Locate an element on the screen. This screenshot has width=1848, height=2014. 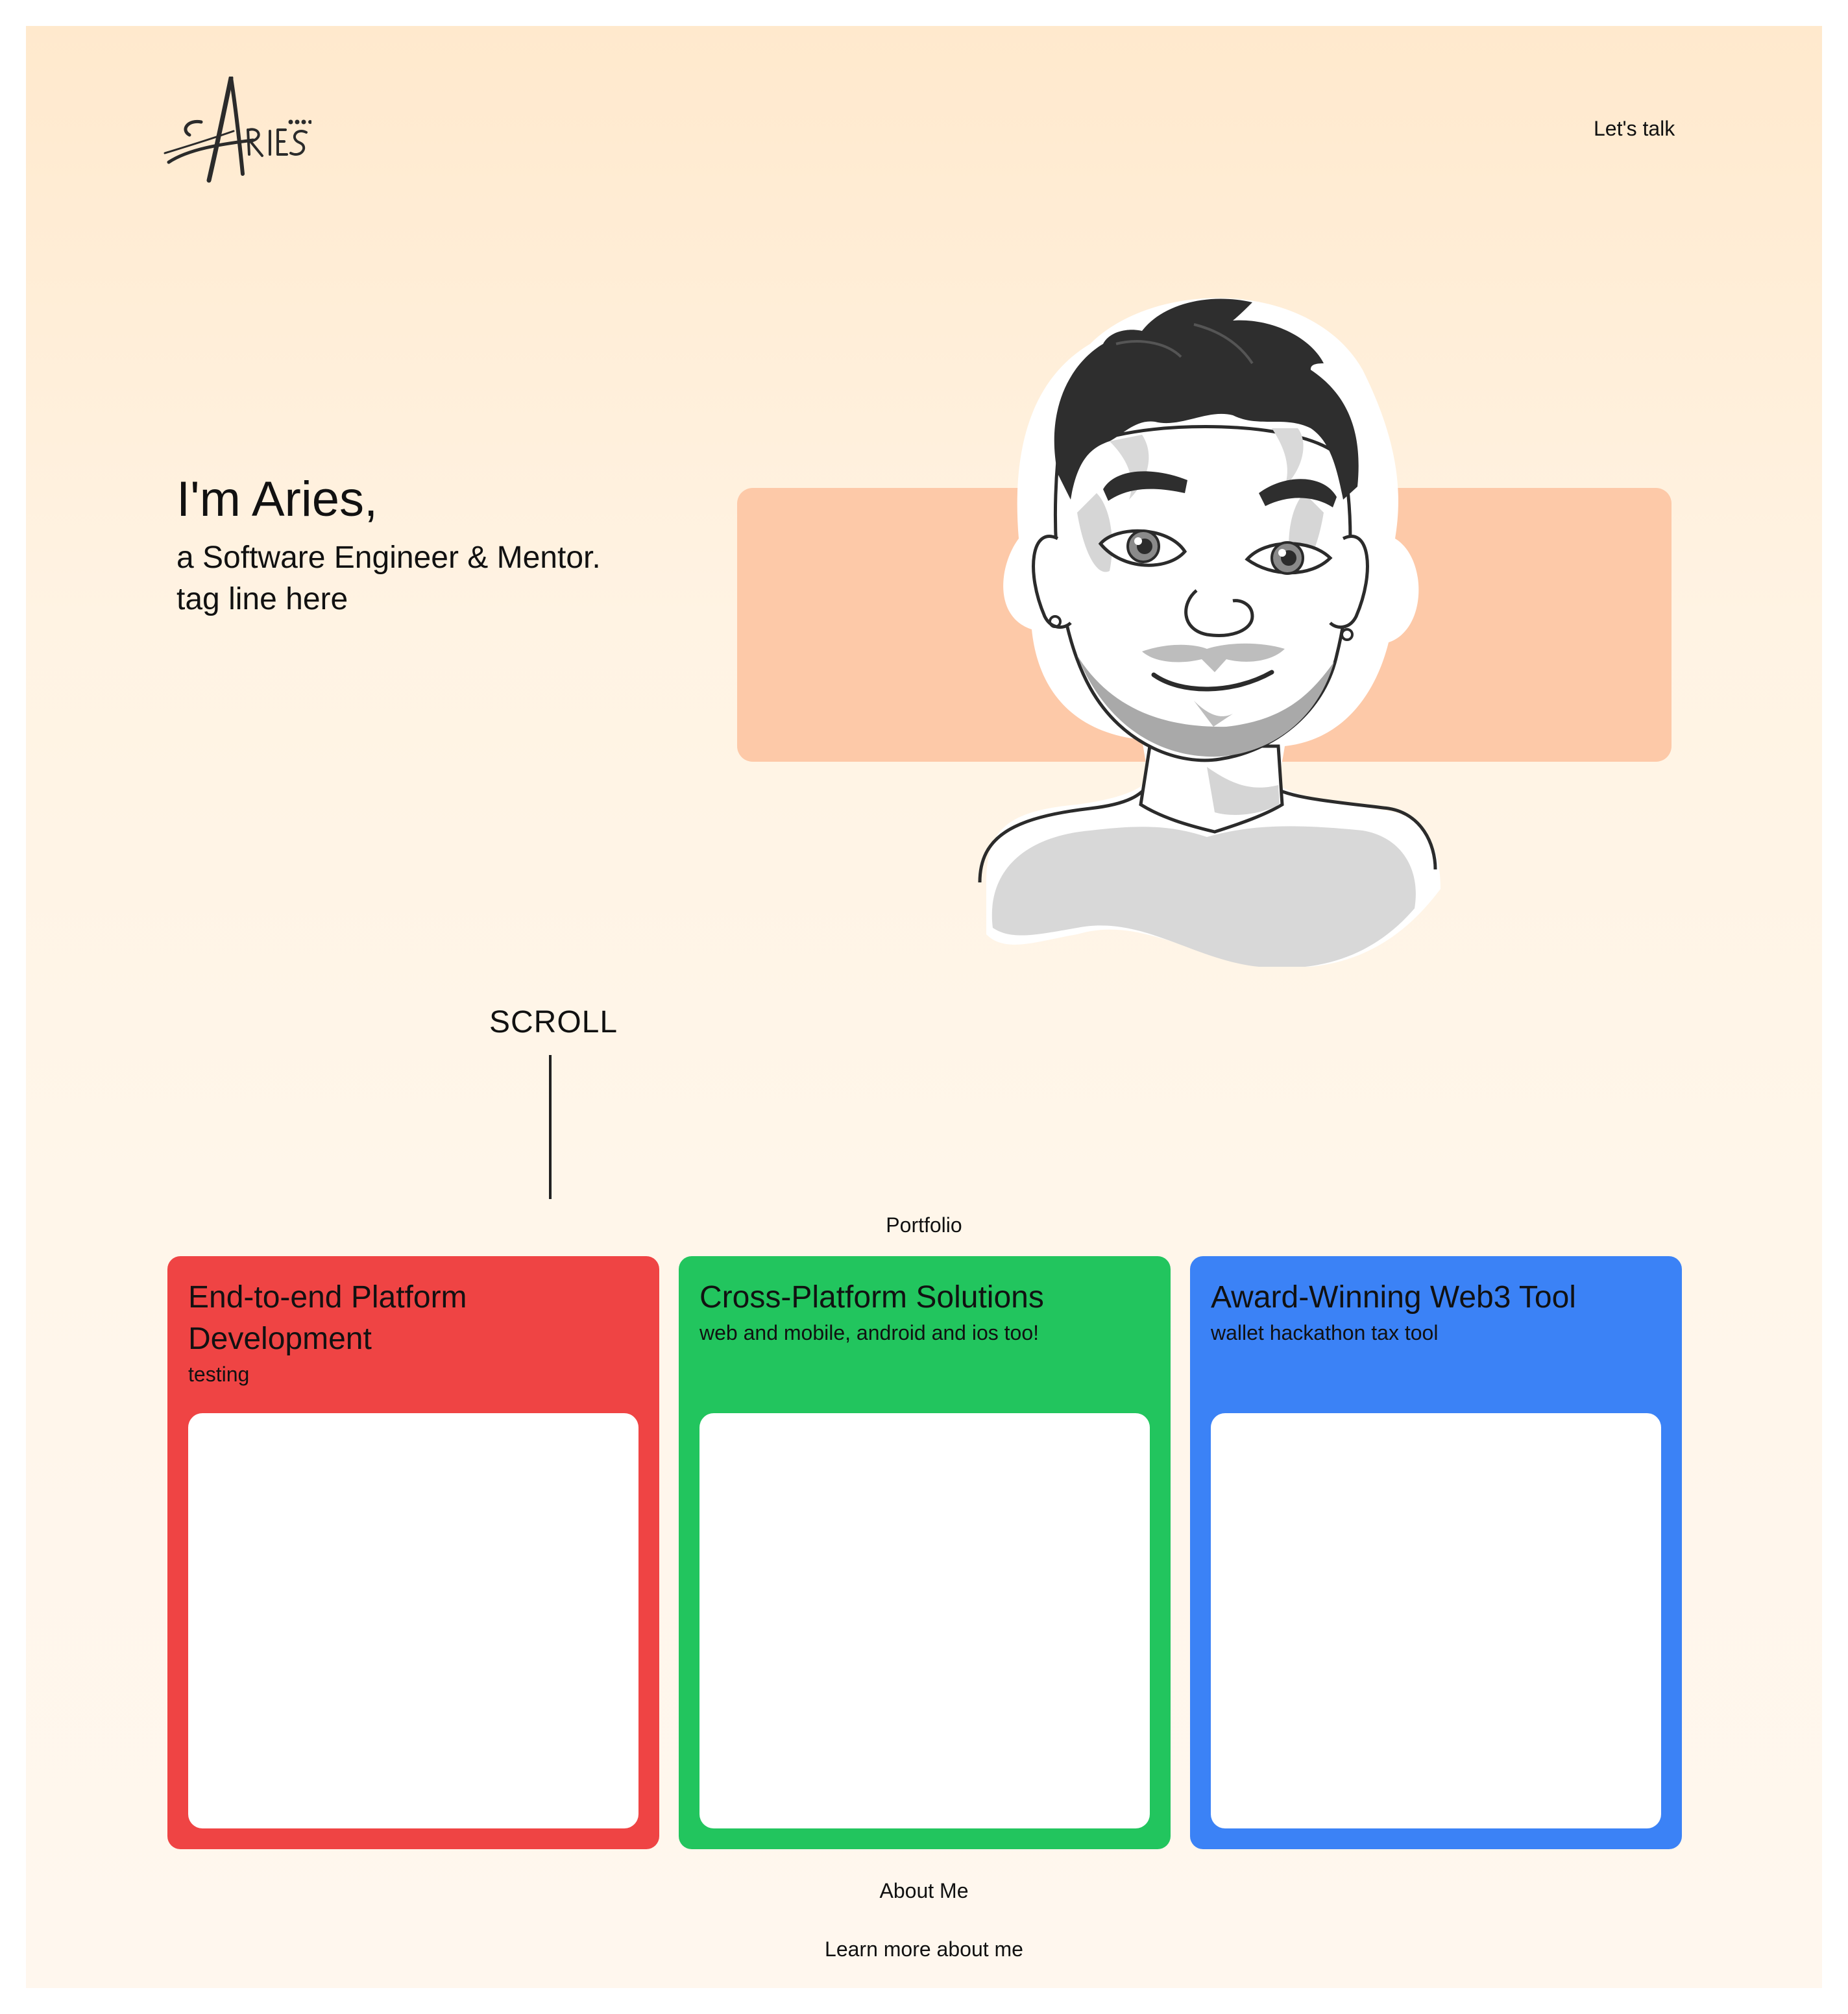
card-title: Award-Winning Web3 Tool is located at coordinates (1393, 1297).